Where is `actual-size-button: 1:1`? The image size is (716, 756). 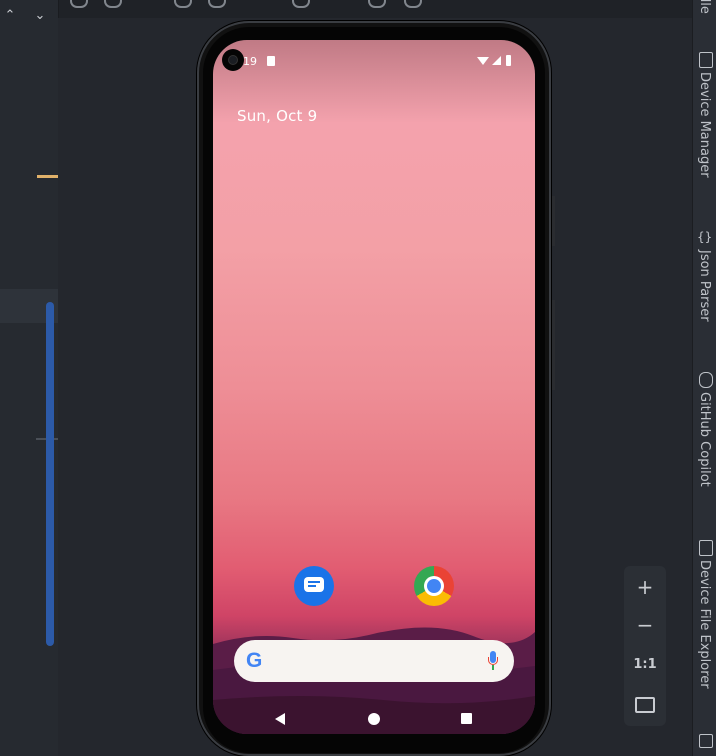 actual-size-button: 1:1 is located at coordinates (645, 665).